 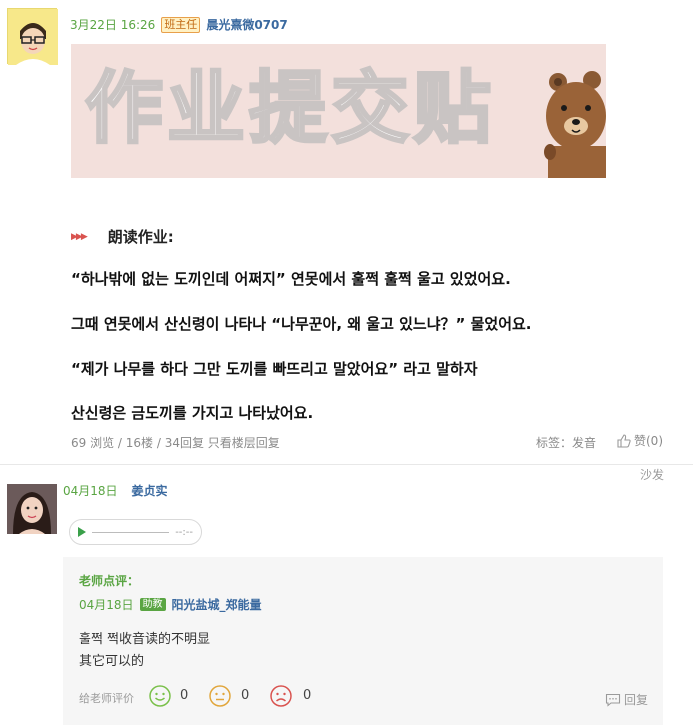 I want to click on section-title: ▶▶▶ 朗读作业:, so click(x=122, y=236).